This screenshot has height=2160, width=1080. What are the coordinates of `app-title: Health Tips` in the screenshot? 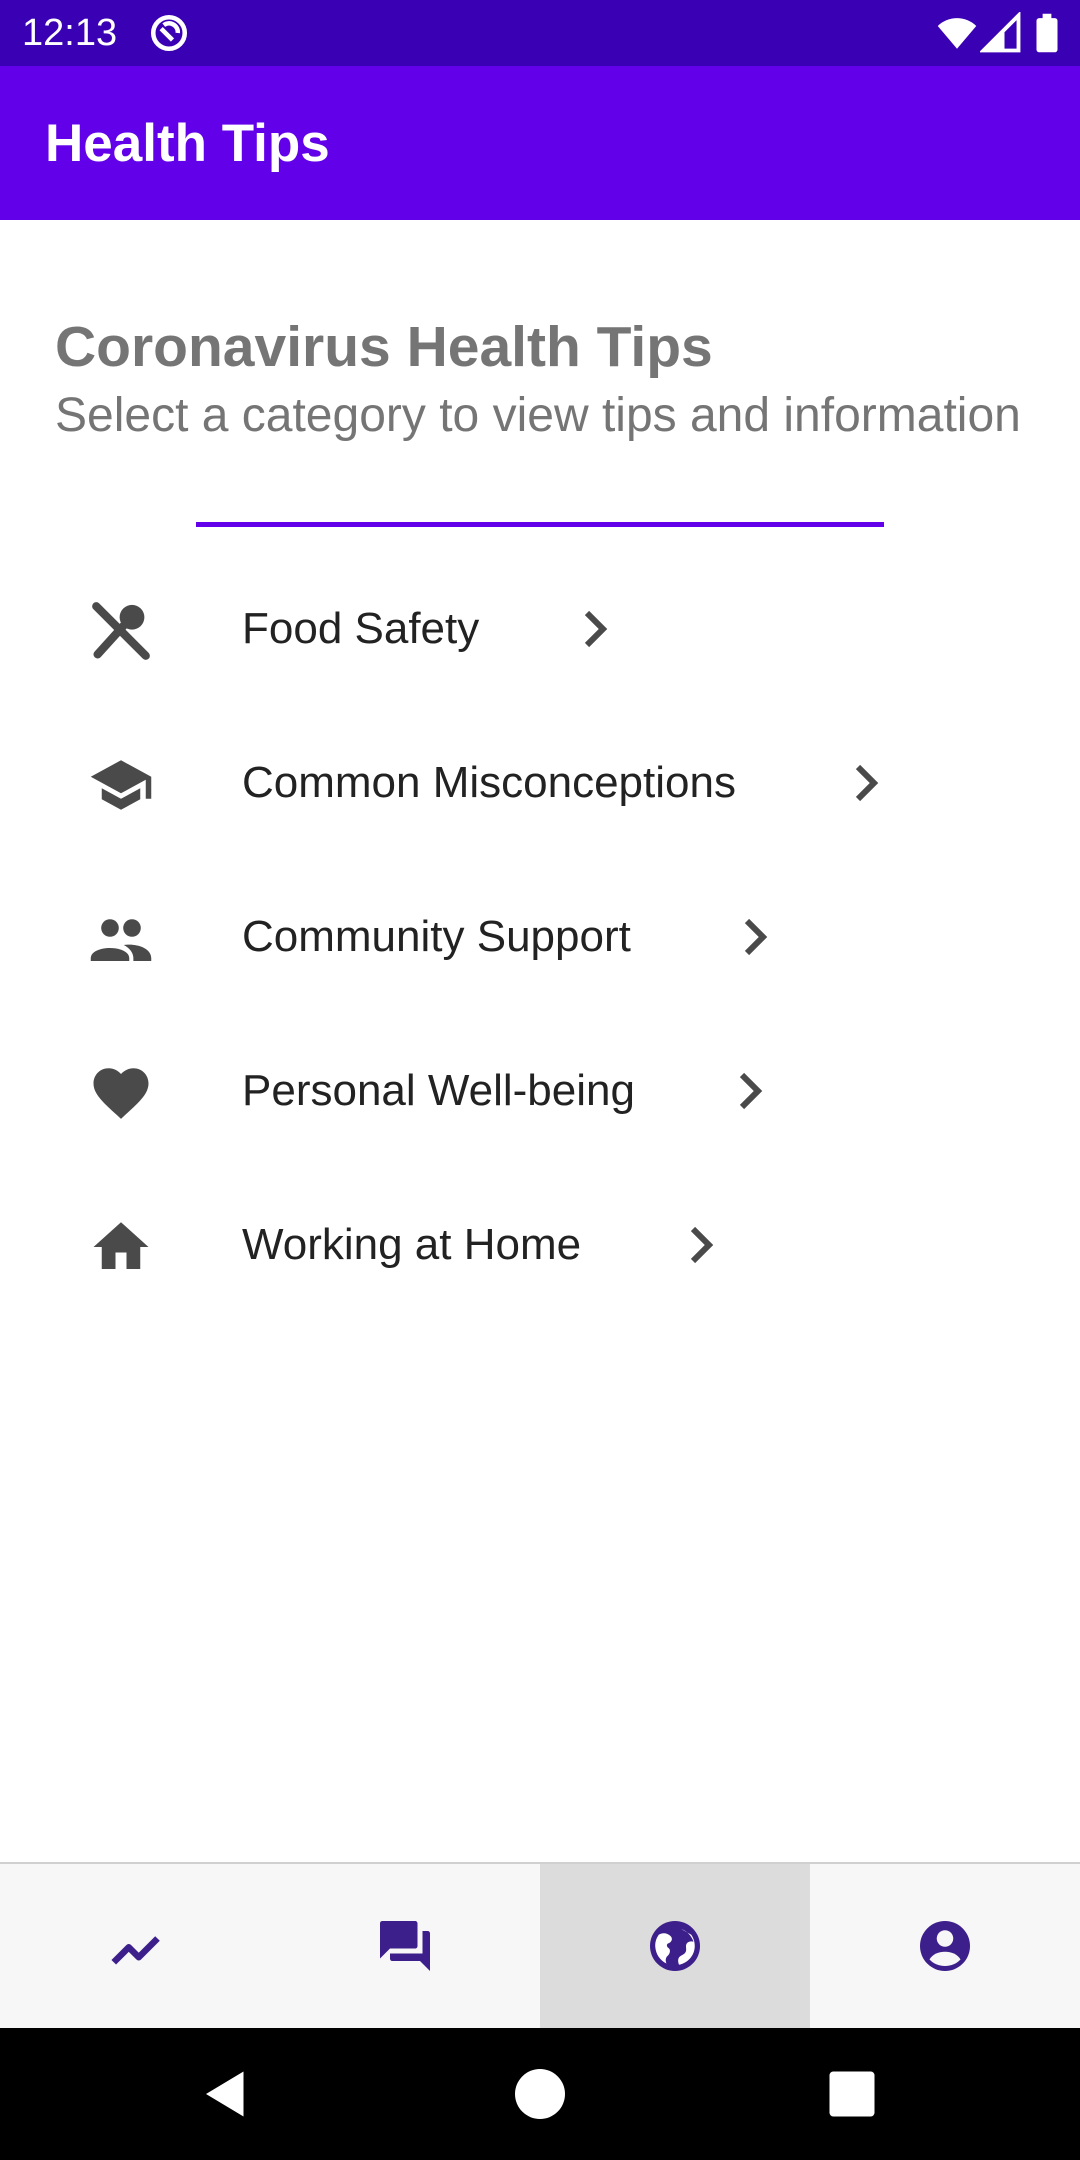 It's located at (187, 143).